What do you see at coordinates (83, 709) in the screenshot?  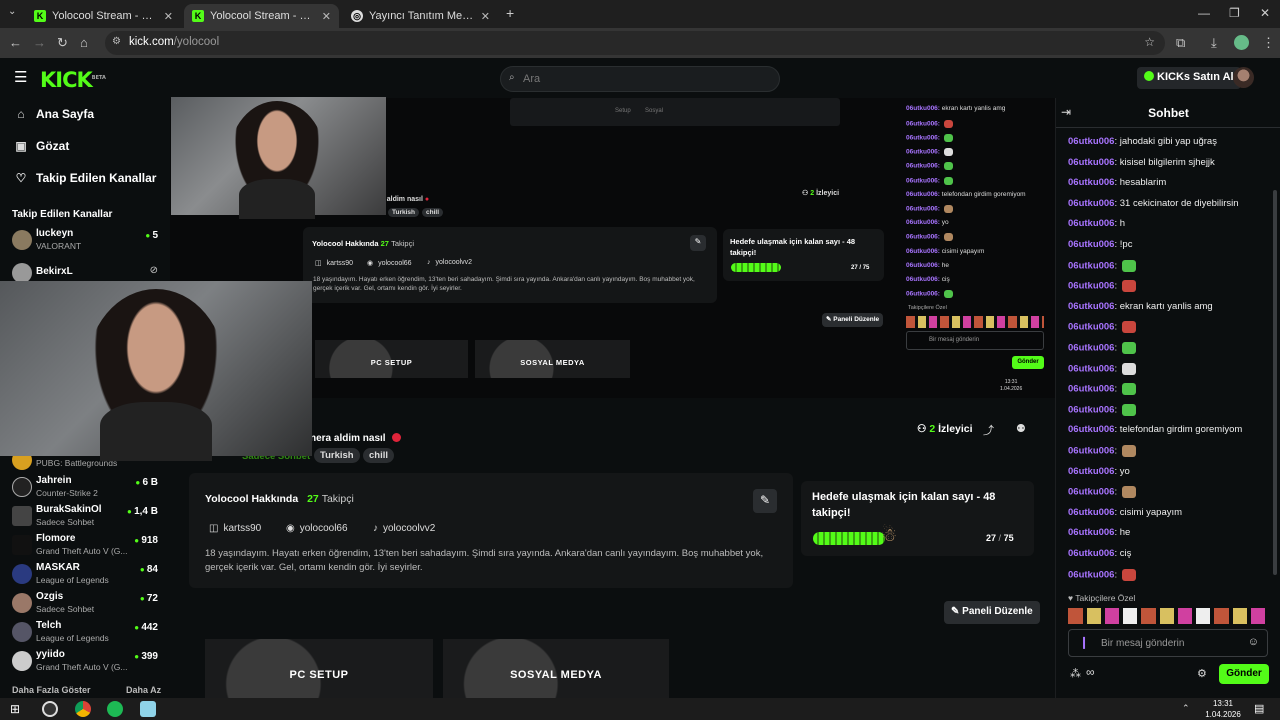 I see `chrome-icon` at bounding box center [83, 709].